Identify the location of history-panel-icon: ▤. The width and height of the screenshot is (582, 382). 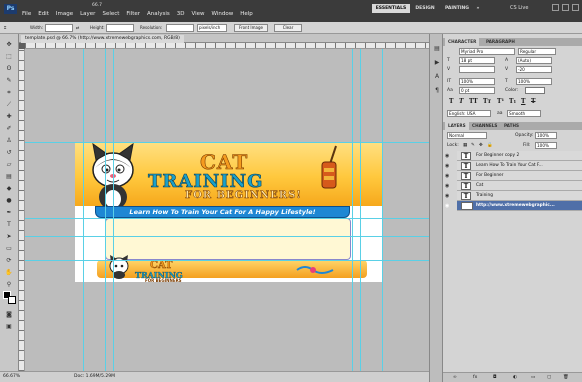
(437, 48).